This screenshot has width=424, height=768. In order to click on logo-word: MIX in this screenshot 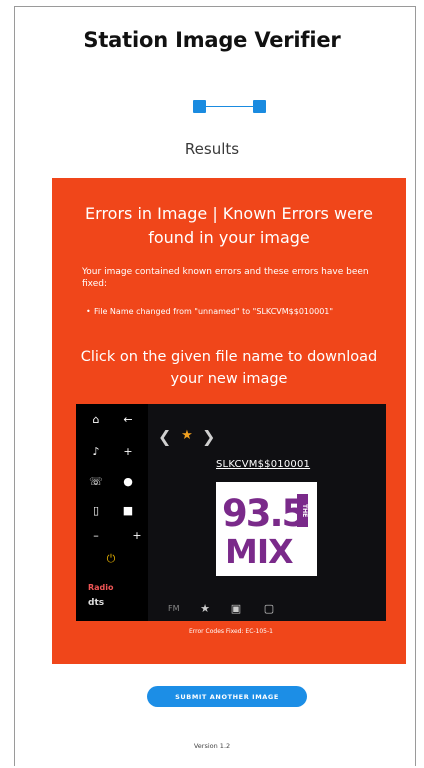, I will do `click(259, 551)`.